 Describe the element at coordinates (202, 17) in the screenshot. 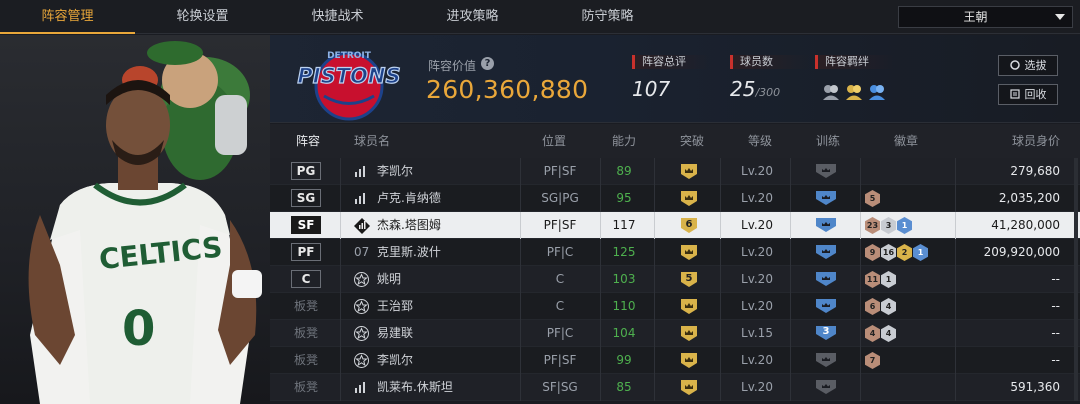

I see `tab-rotation-settings: 轮换设置` at that location.